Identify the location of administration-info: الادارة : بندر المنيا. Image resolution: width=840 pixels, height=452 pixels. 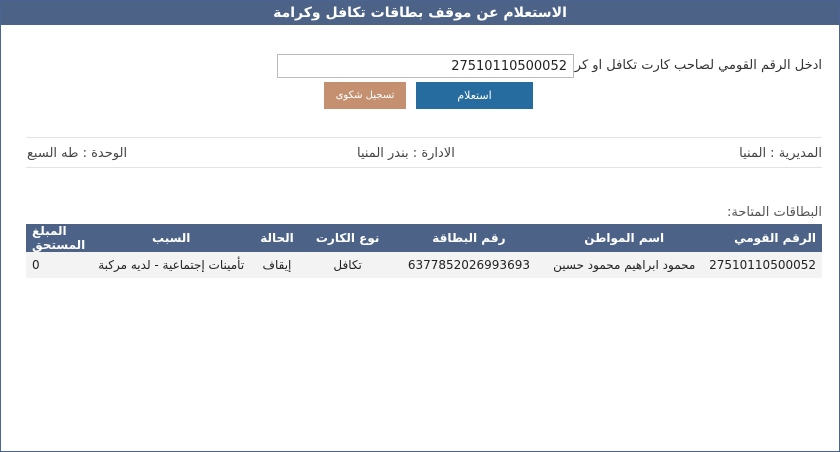
(406, 153).